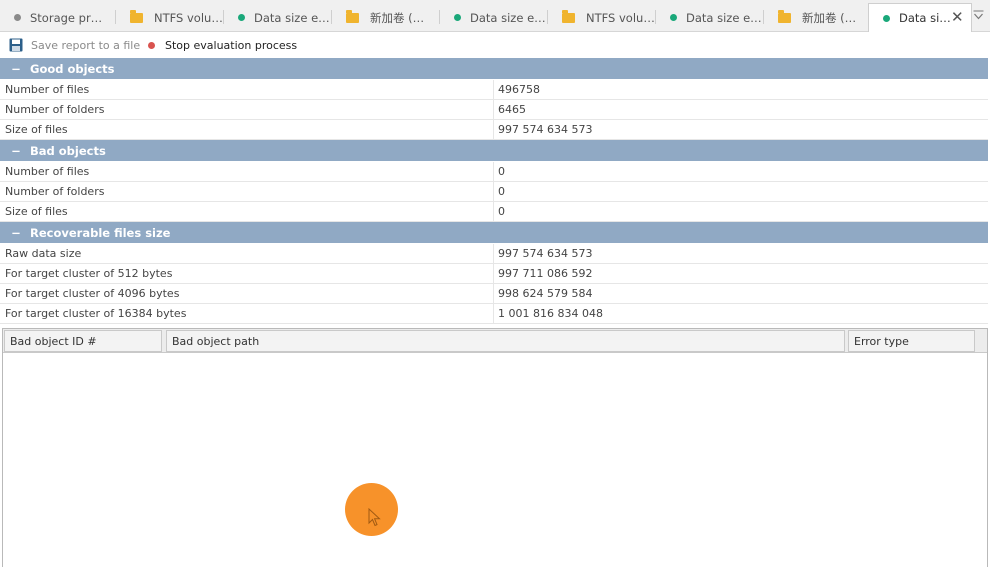 The height and width of the screenshot is (567, 990). I want to click on report-row: Number of files 0, so click(494, 172).